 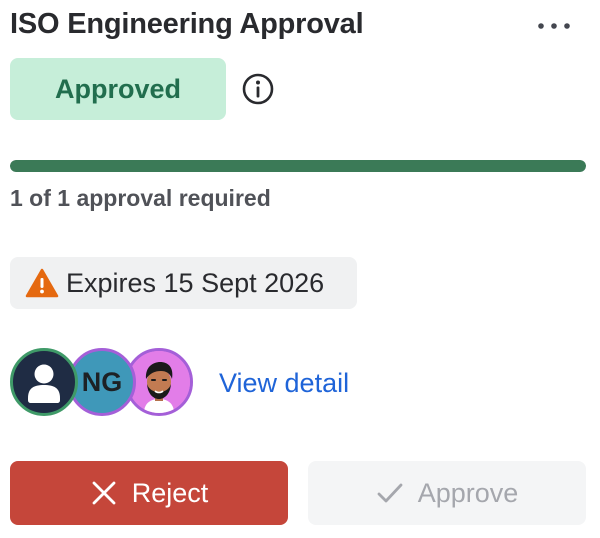 I want to click on user-photo-illustration, so click(x=159, y=382).